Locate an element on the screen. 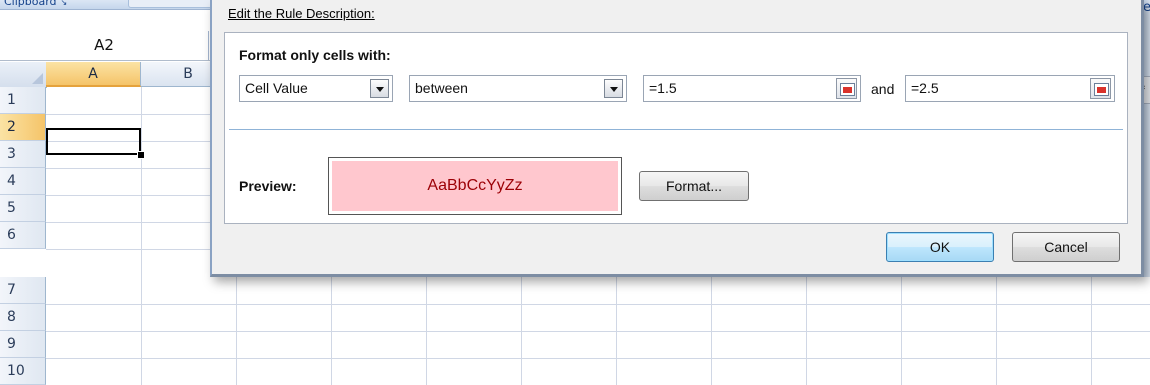 The width and height of the screenshot is (1150, 385). row-header-2: 2 is located at coordinates (23, 127).